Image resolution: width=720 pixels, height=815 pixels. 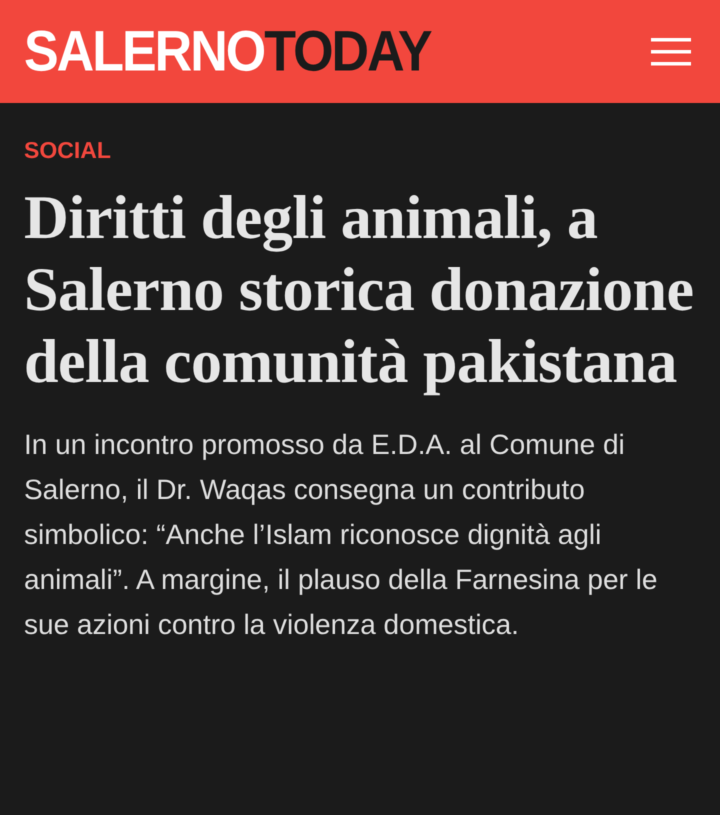 I want to click on site-logo: SALERNOTODAY, so click(x=227, y=51).